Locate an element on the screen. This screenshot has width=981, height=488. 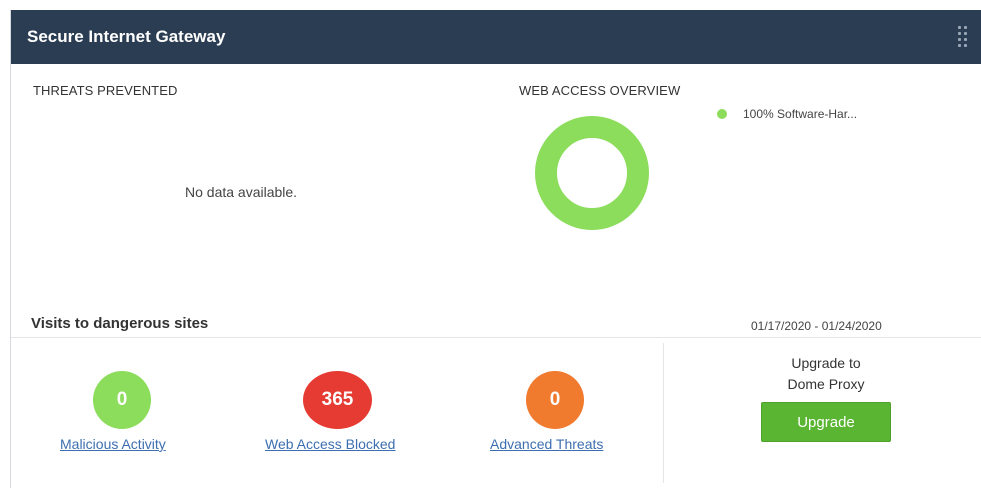
donut-slice-software-hardware is located at coordinates (592, 173).